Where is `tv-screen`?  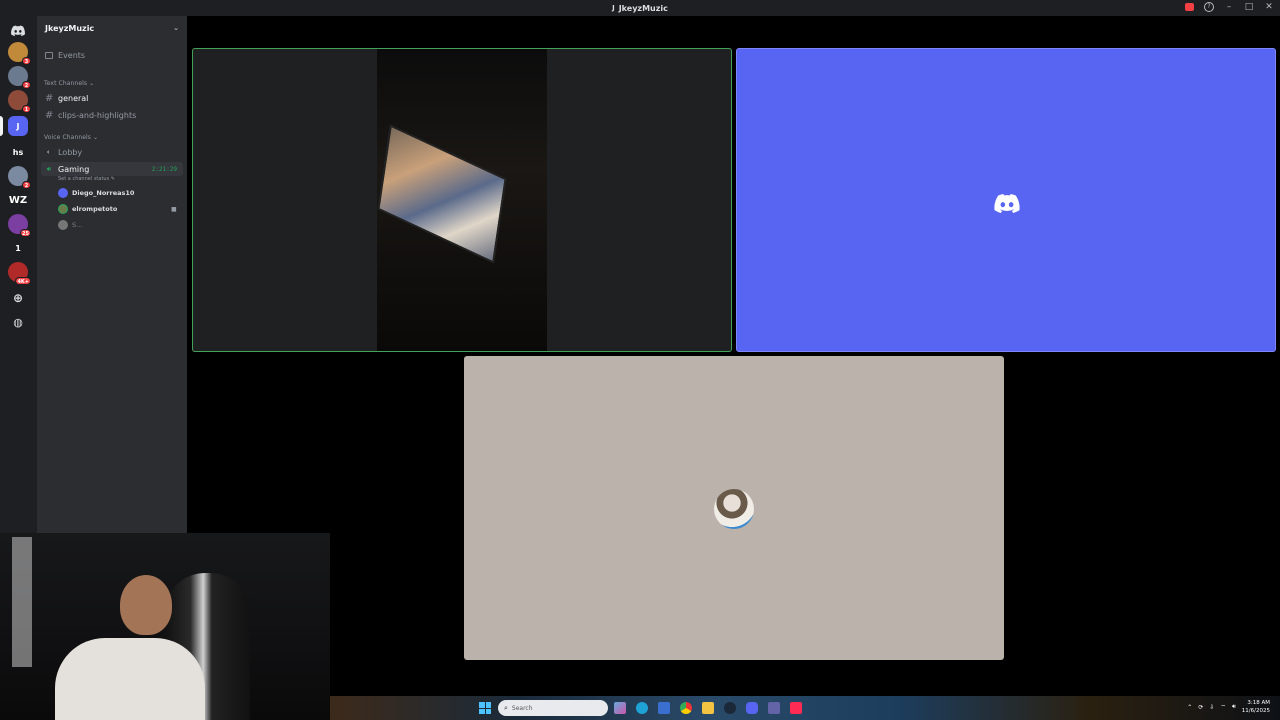 tv-screen is located at coordinates (442, 194).